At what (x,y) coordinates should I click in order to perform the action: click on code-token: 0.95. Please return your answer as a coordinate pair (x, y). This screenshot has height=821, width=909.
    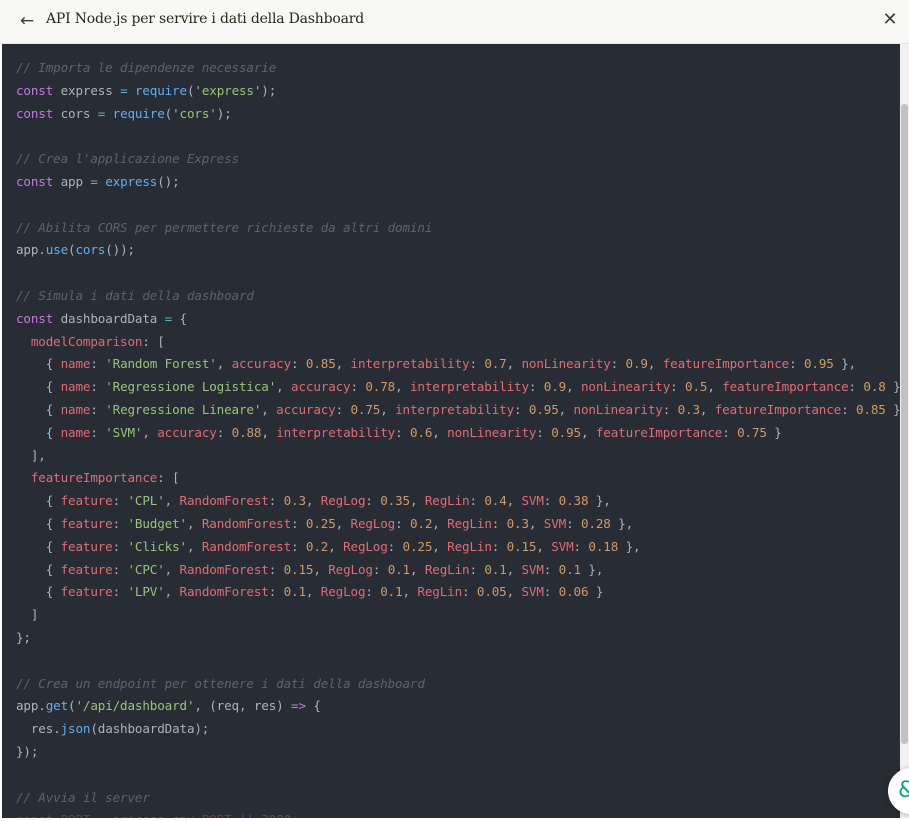
    Looking at the image, I should click on (818, 364).